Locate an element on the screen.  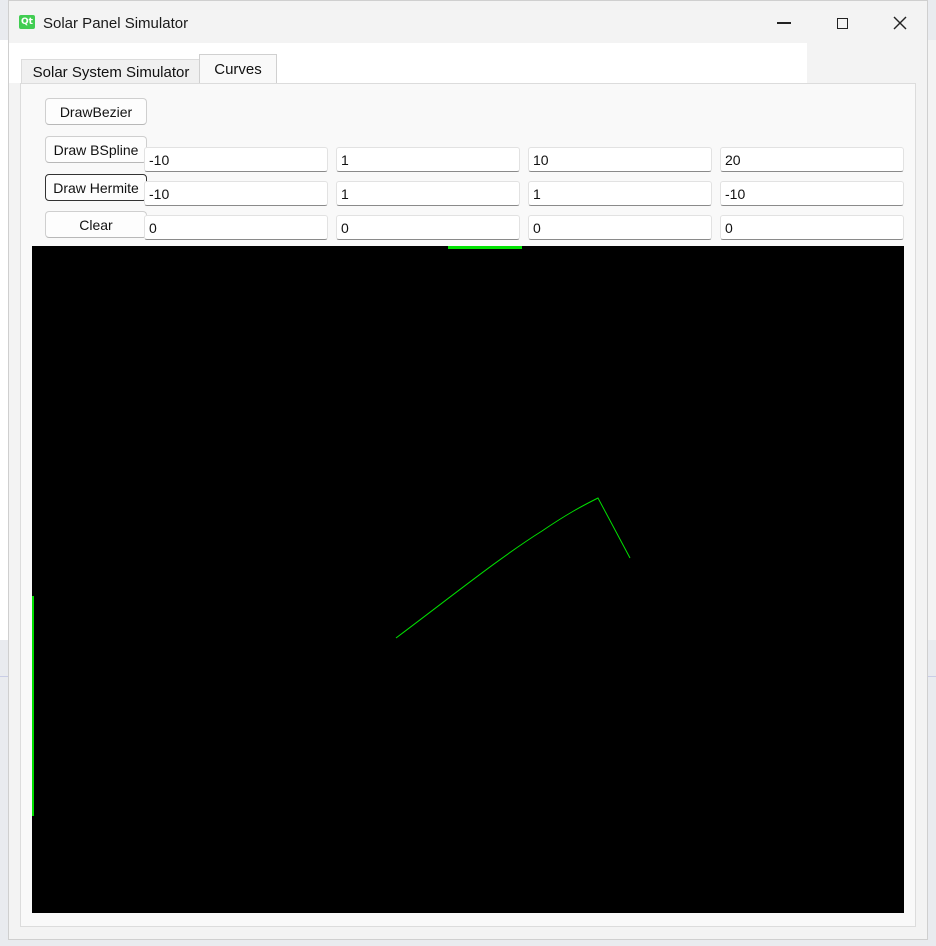
point1-row3-field: 0 is located at coordinates (236, 227).